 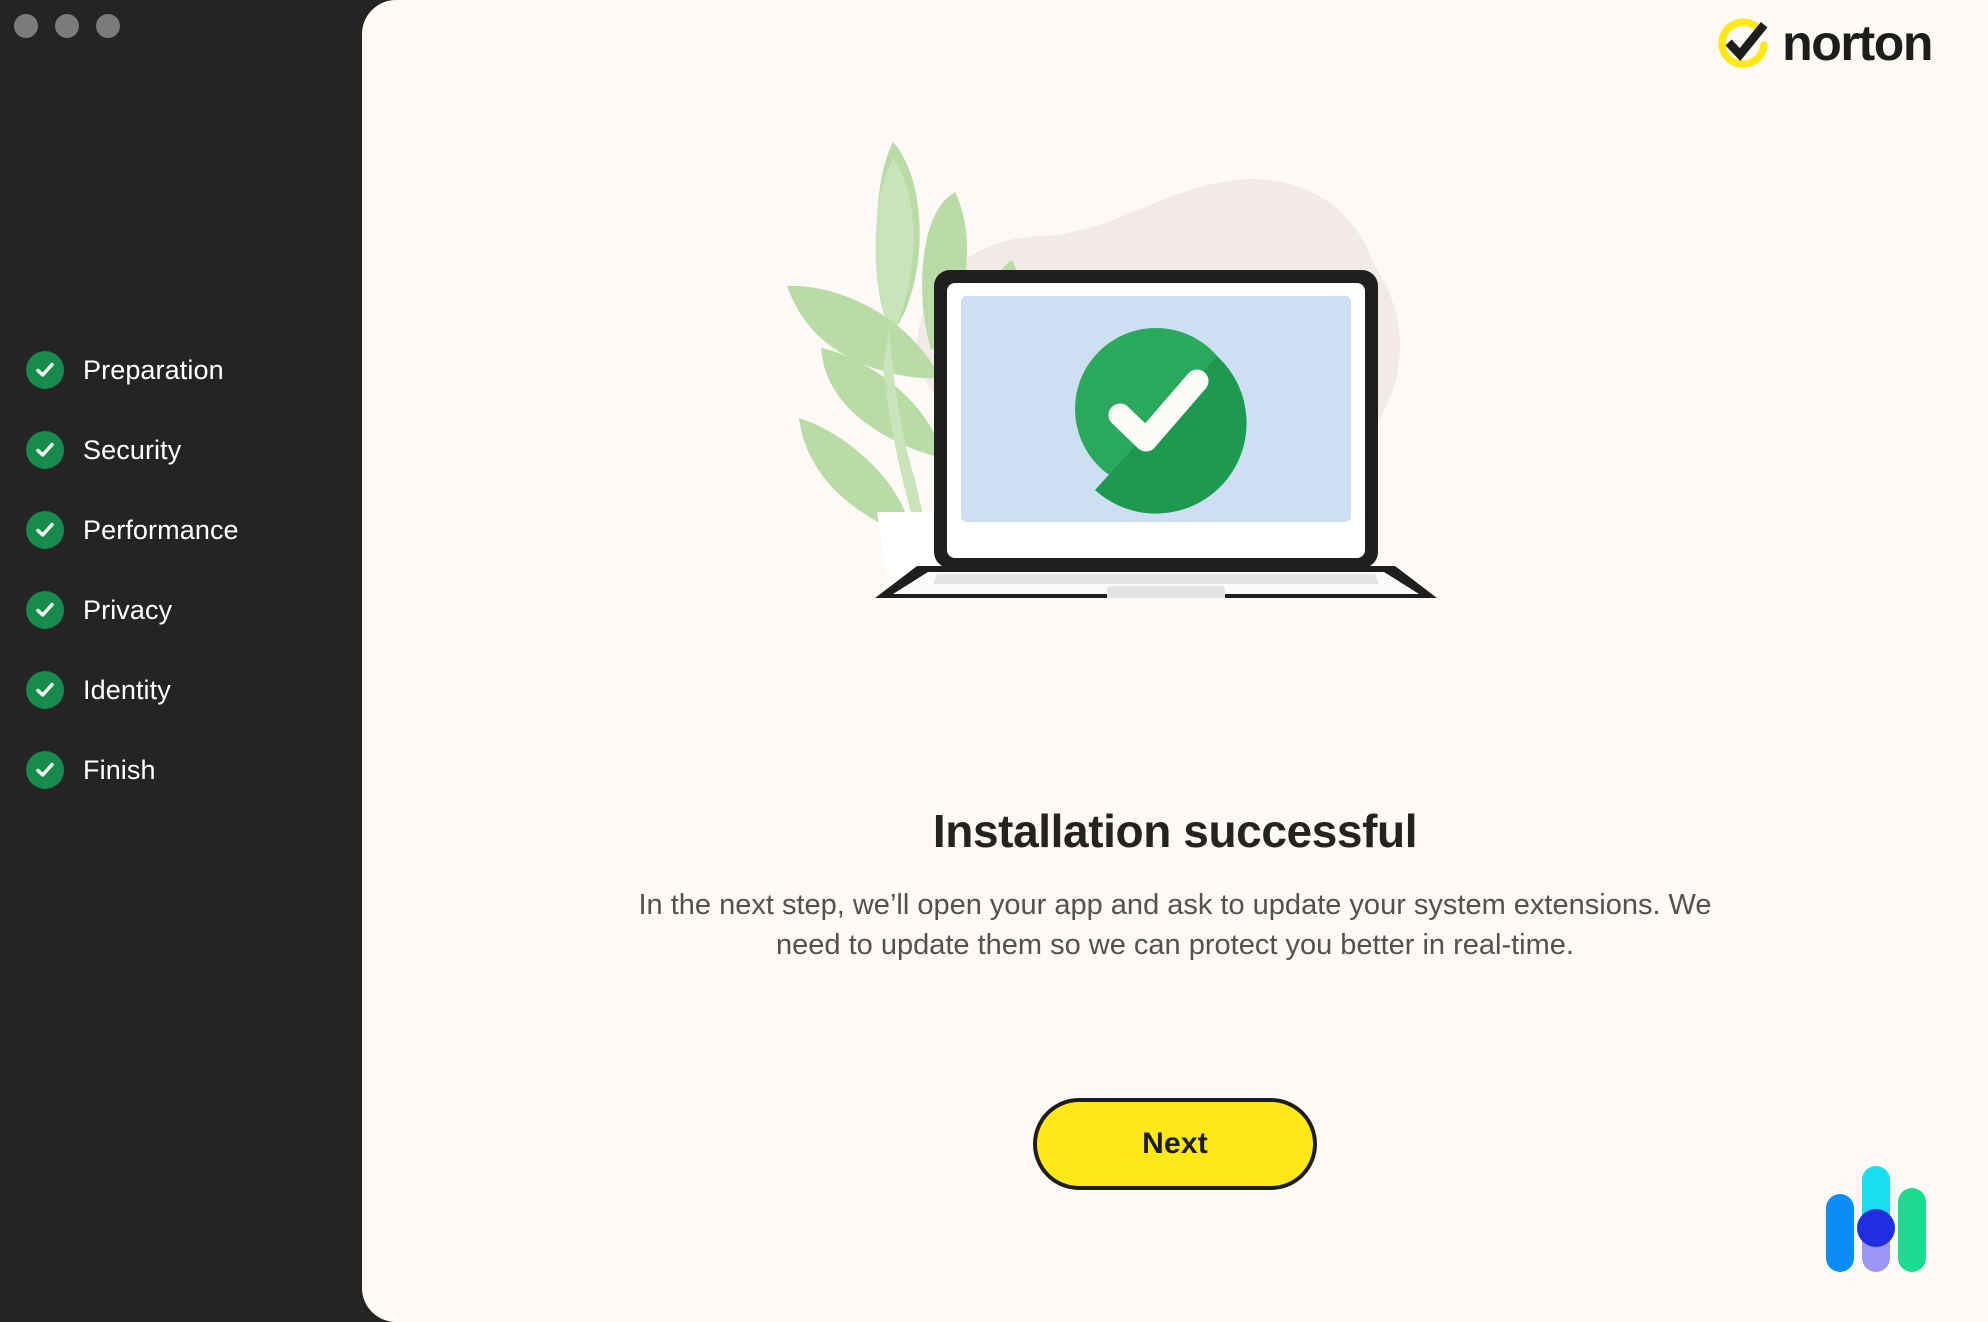 I want to click on next-button: Next, so click(x=1175, y=1144).